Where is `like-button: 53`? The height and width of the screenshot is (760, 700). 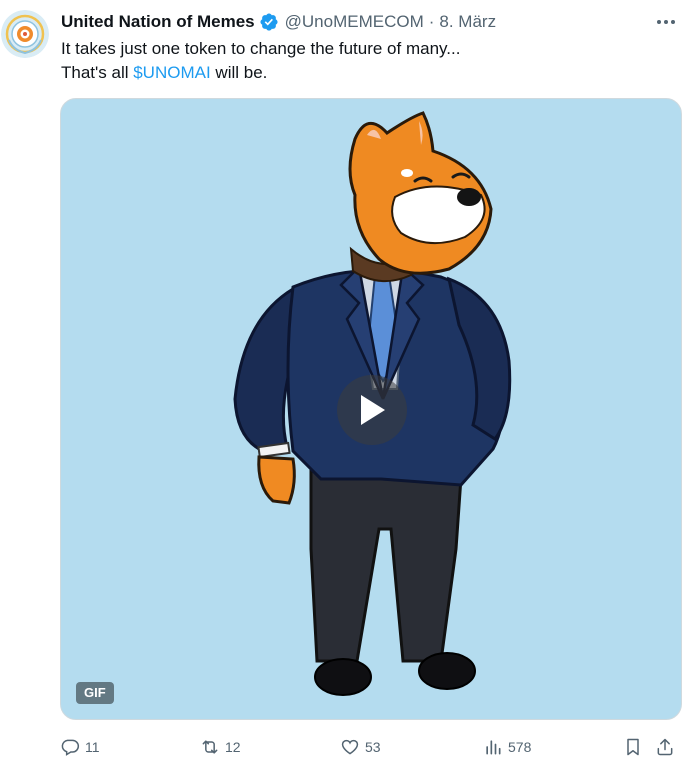 like-button: 53 is located at coordinates (360, 747).